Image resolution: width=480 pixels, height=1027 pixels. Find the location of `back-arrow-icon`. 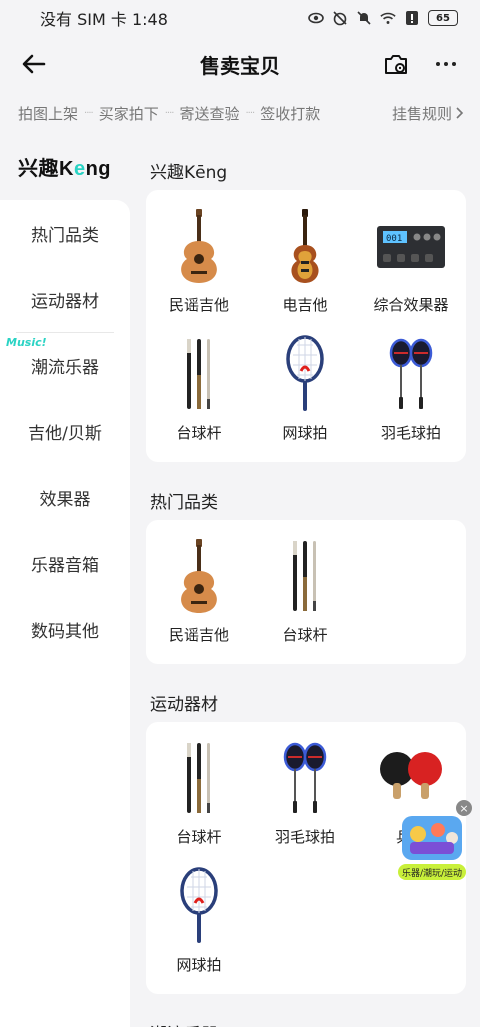

back-arrow-icon is located at coordinates (34, 64).